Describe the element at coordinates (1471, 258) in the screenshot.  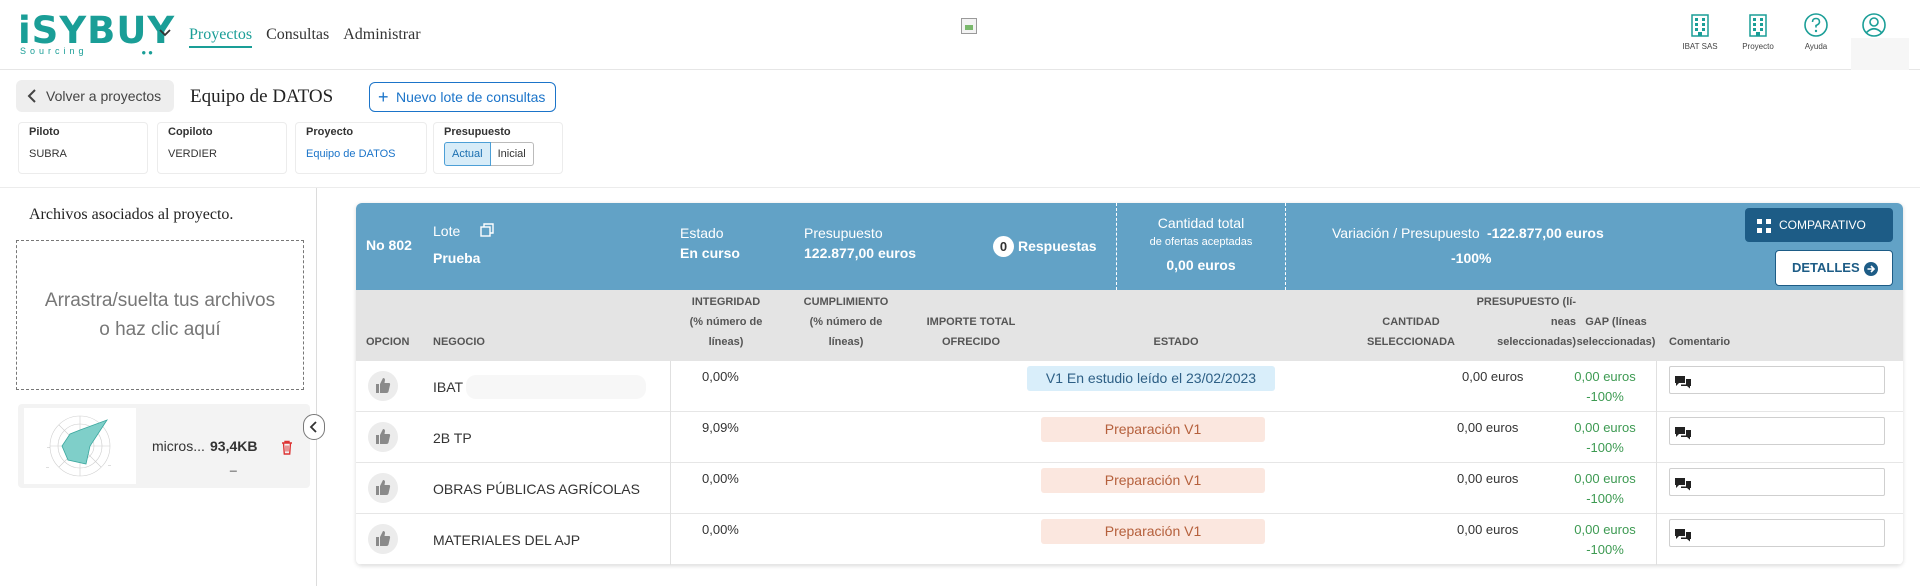
I see `variacion-pct: -100%` at that location.